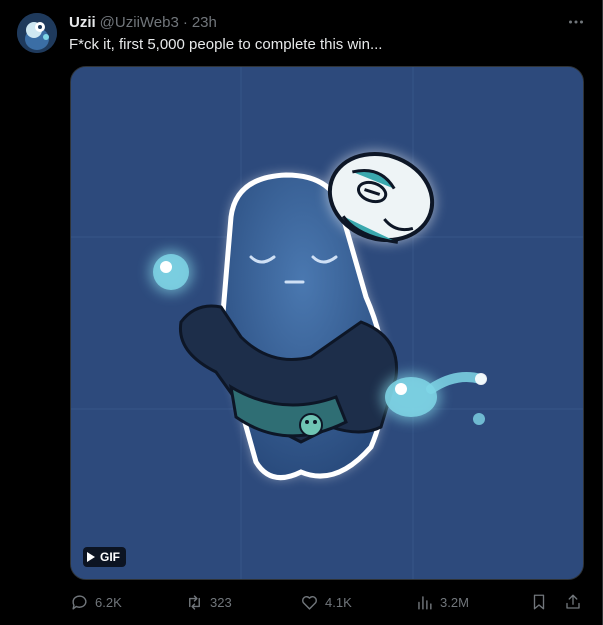 The image size is (603, 625). I want to click on gif-badge: GIF, so click(104, 557).